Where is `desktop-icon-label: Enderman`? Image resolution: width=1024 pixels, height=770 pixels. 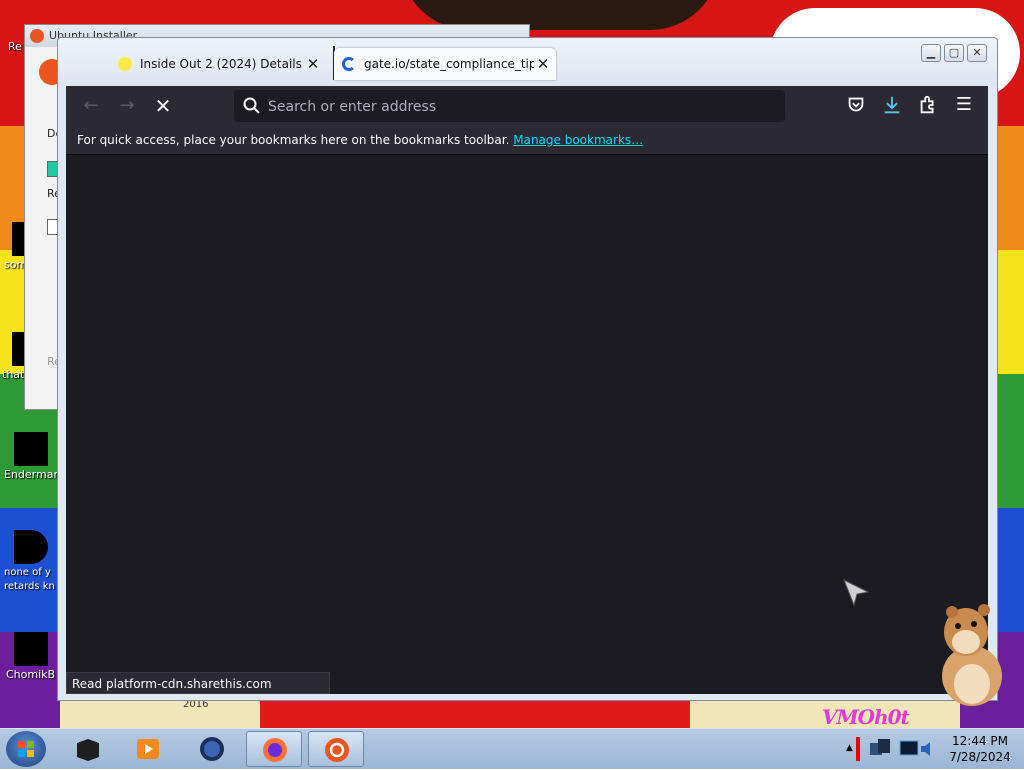 desktop-icon-label: Enderman is located at coordinates (31, 474).